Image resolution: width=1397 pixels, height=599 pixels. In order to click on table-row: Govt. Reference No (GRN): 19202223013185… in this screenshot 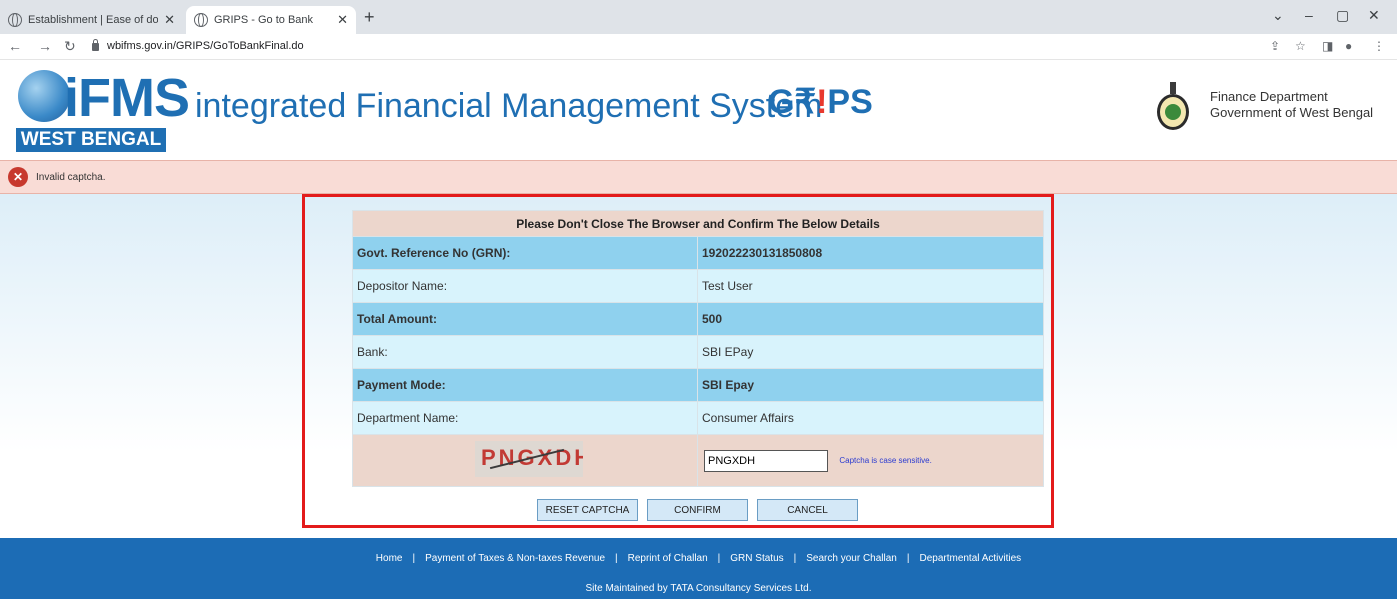, I will do `click(698, 253)`.